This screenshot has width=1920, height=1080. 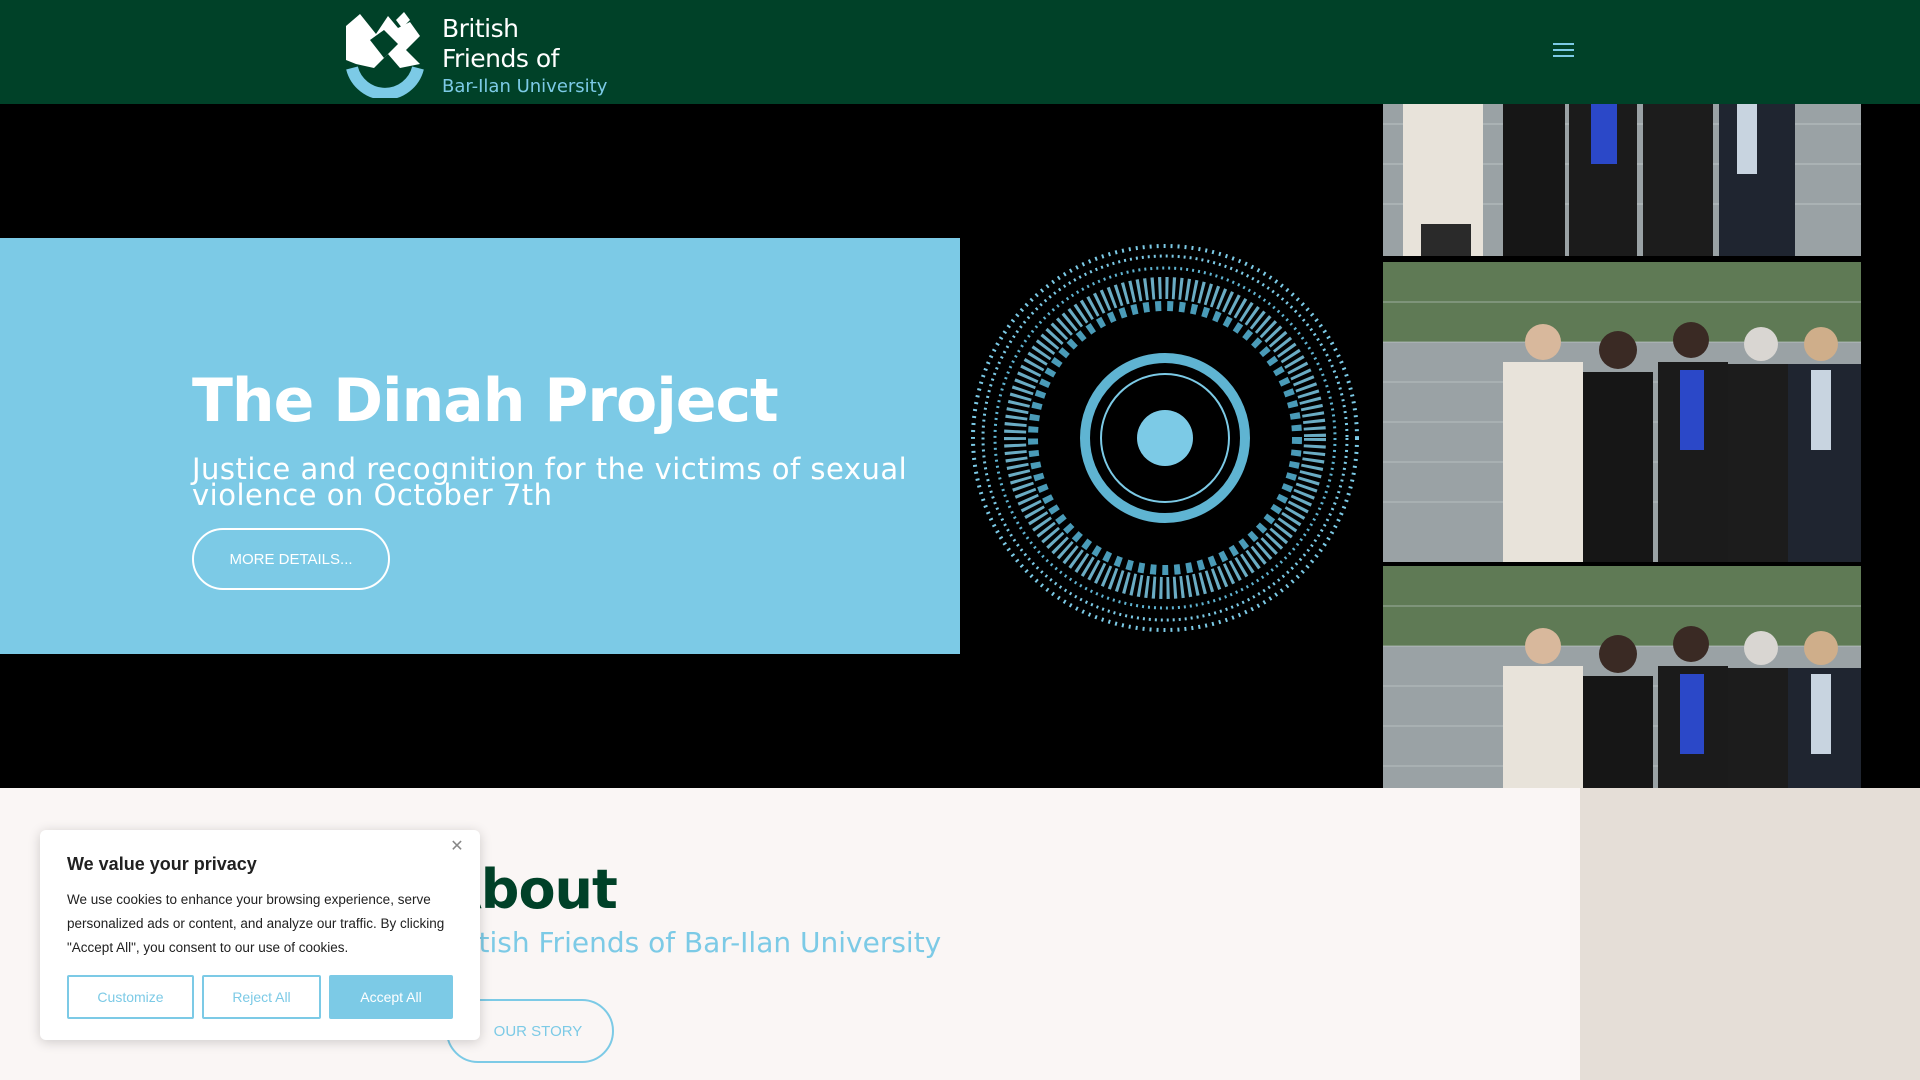 I want to click on about-subtitle: British Friends of Bar-Ilan University, so click(x=691, y=942).